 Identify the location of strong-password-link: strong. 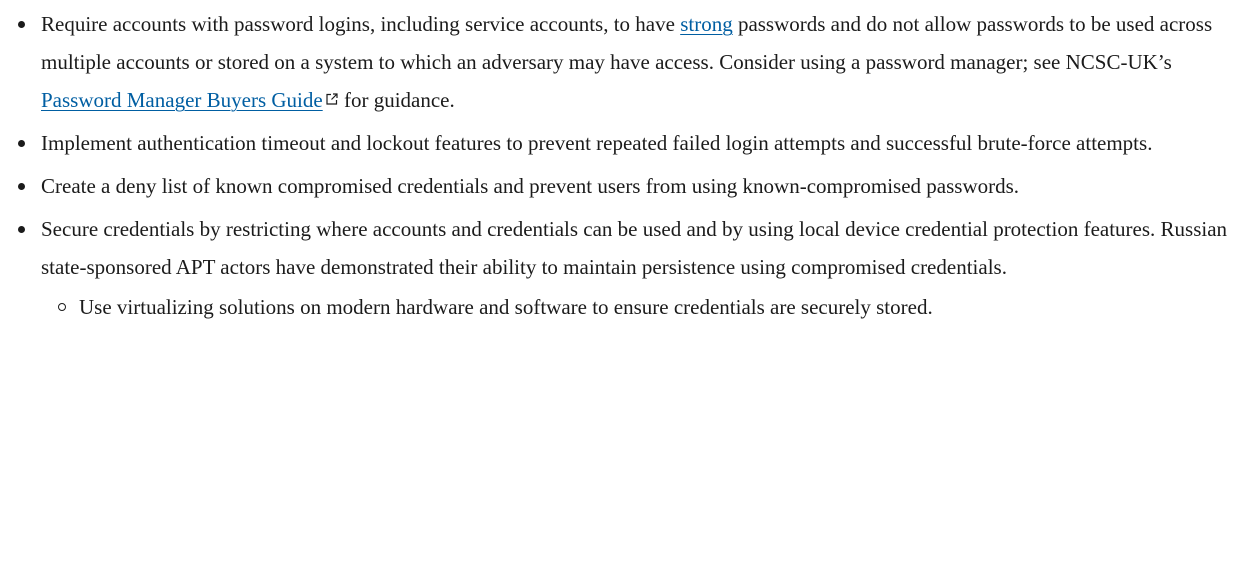
(706, 24).